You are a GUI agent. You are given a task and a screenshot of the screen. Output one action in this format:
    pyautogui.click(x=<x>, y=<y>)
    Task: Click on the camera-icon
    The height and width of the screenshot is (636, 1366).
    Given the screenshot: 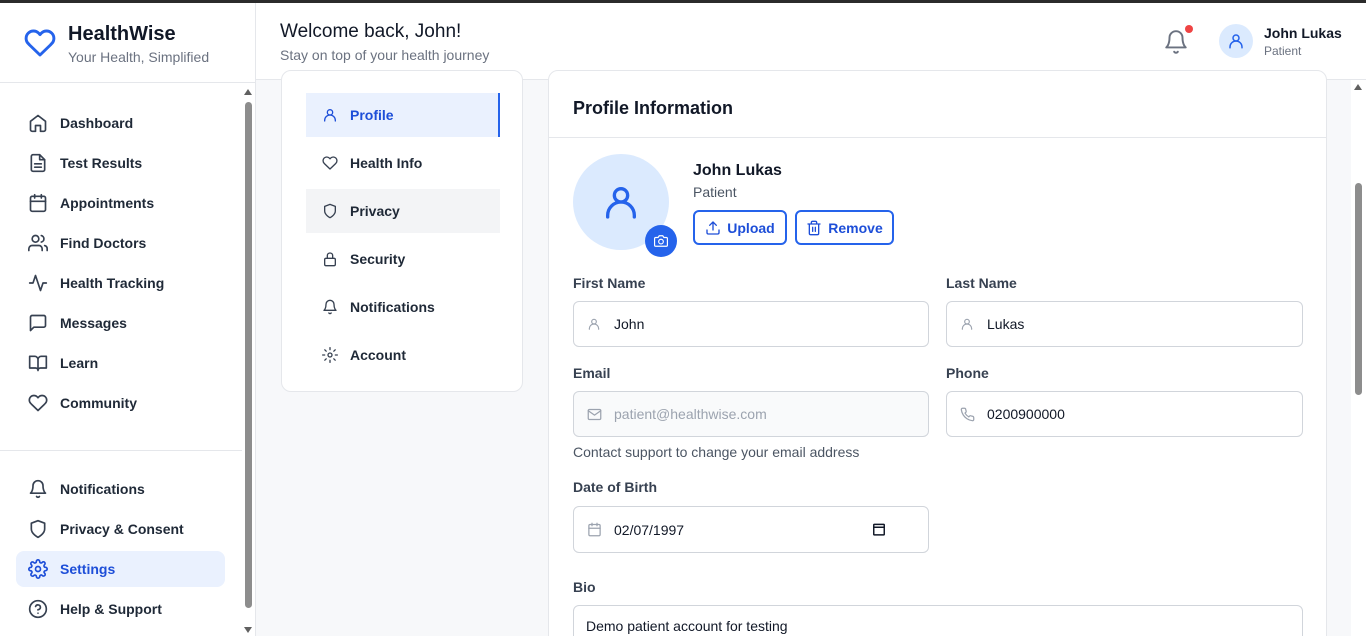 What is the action you would take?
    pyautogui.click(x=661, y=241)
    